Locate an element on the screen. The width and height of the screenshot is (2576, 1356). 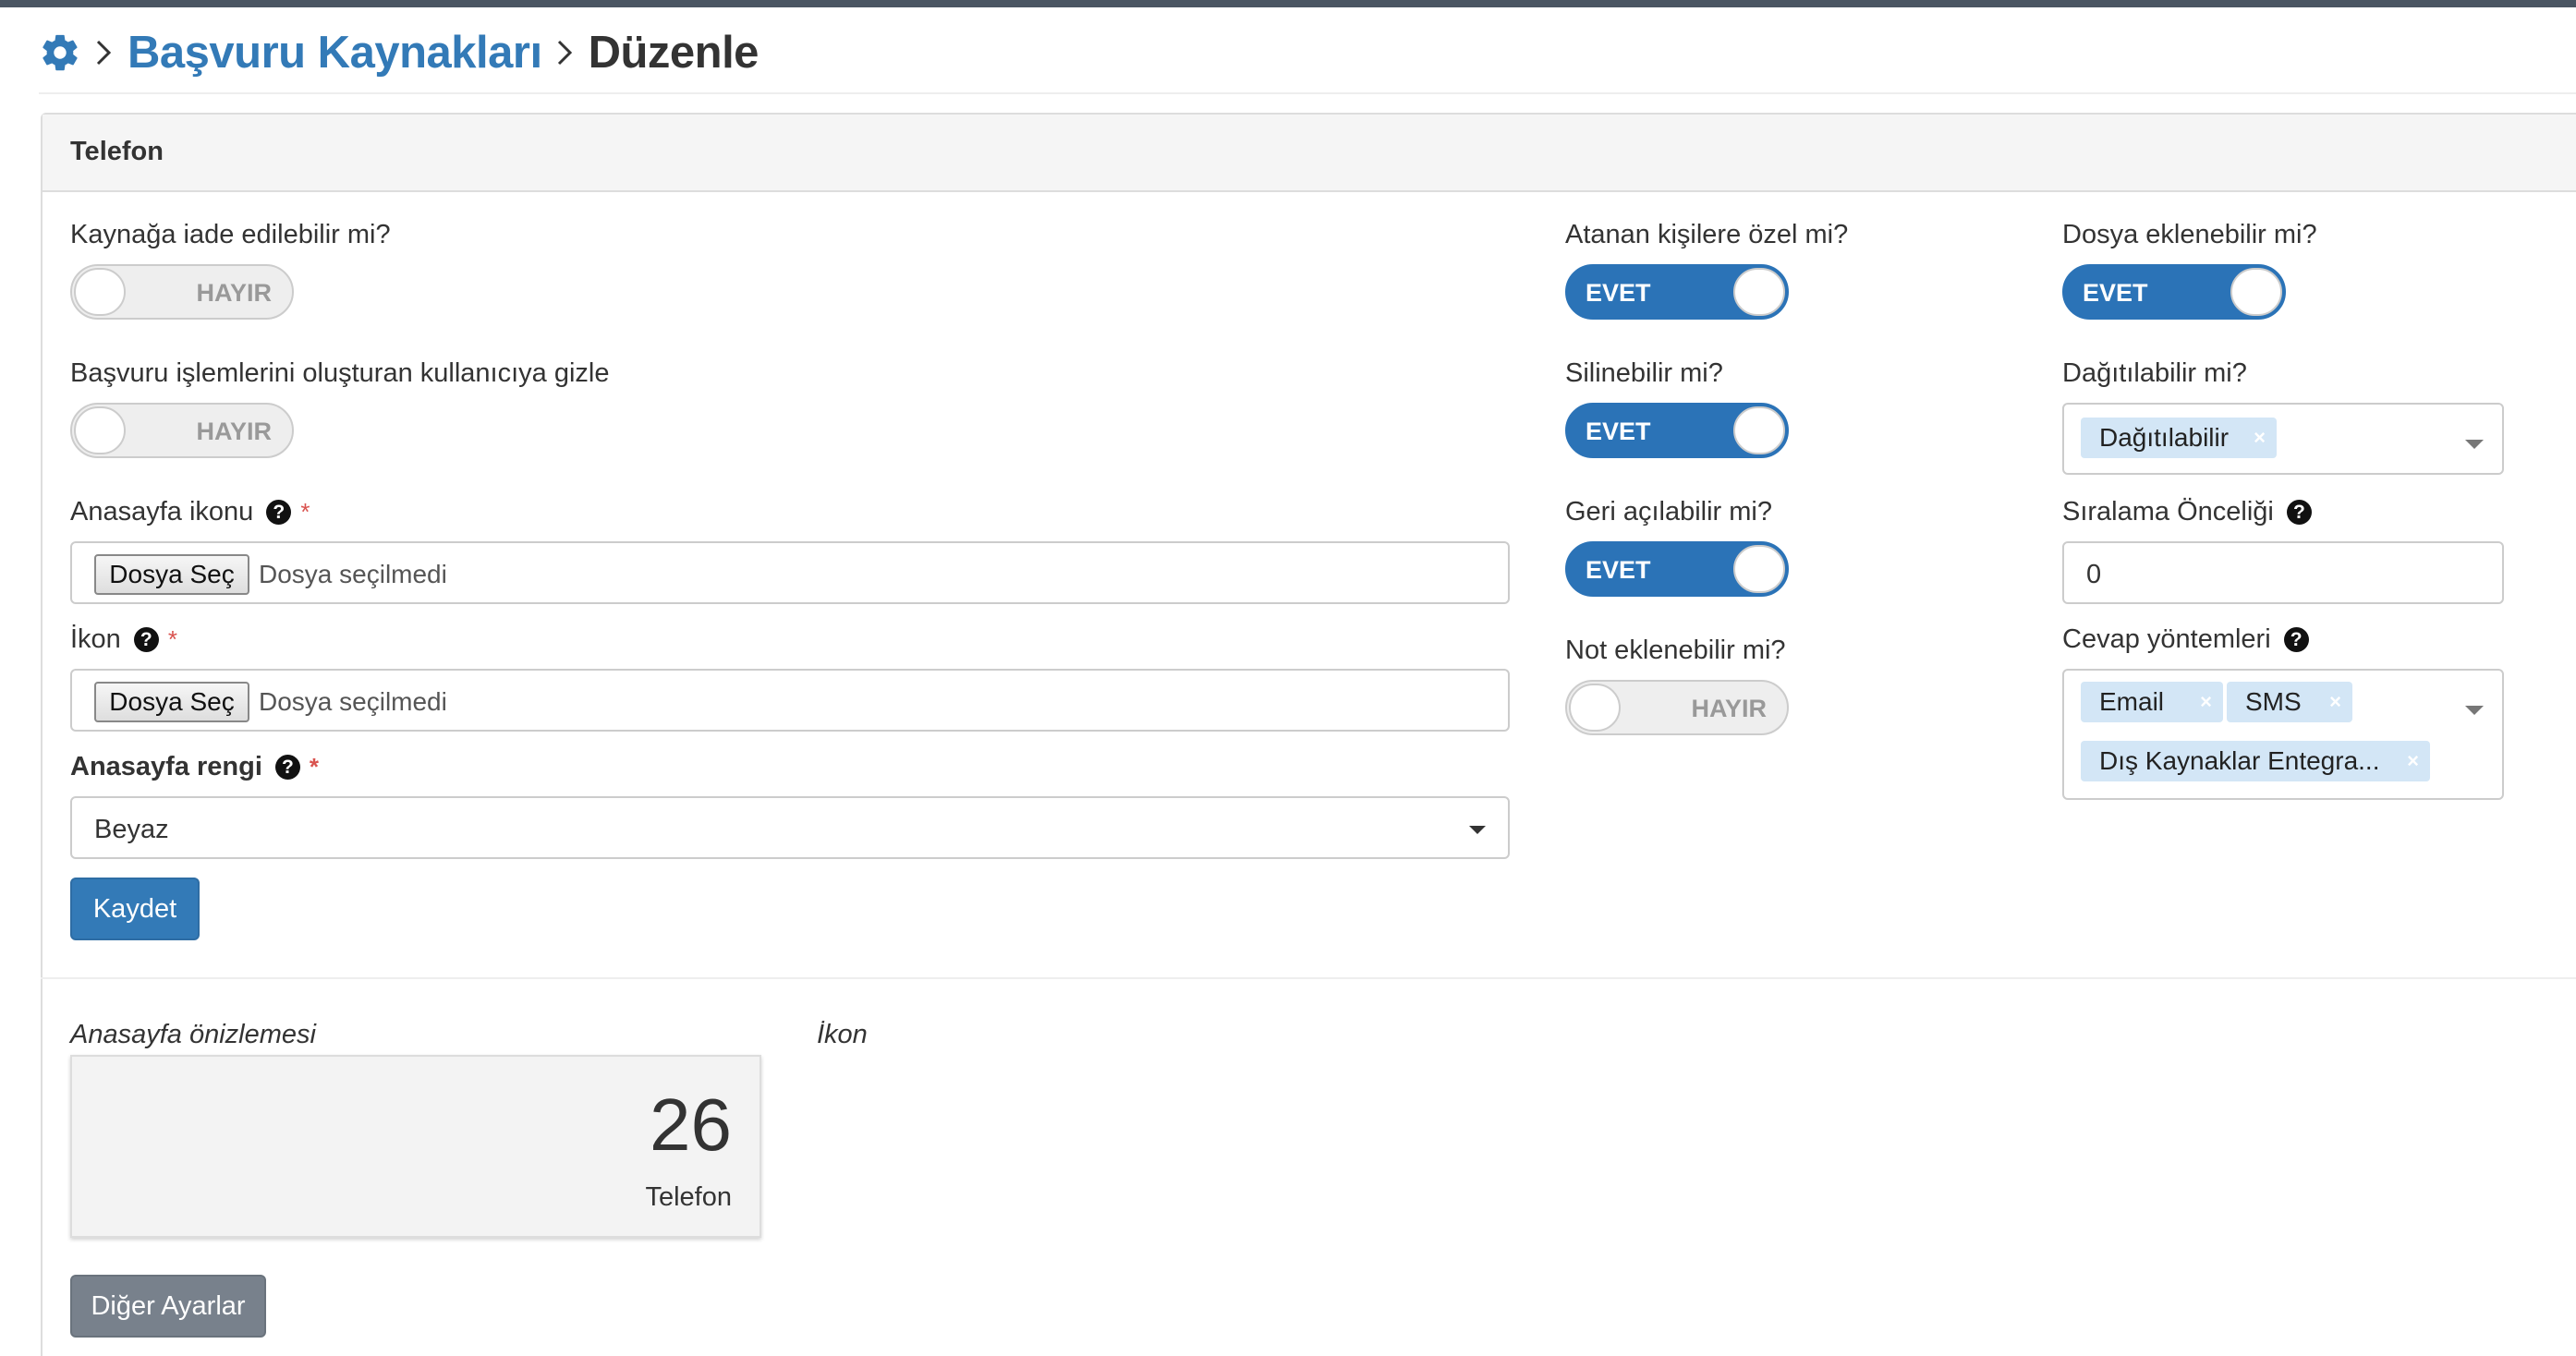
distributable-tag: Dağıtılabilir × is located at coordinates (2179, 438).